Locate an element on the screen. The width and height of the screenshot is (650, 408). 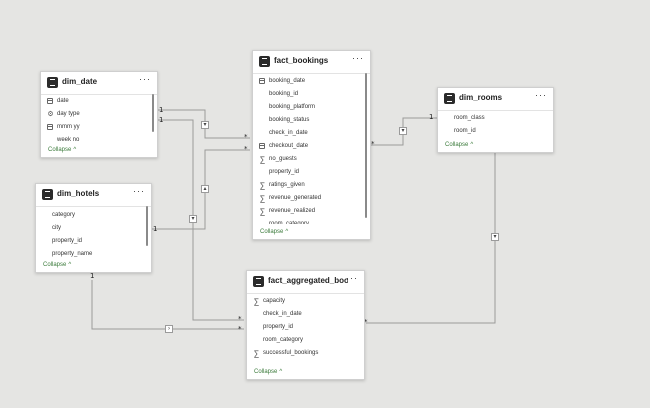
field-item: booking_platform is located at coordinates (311, 107).